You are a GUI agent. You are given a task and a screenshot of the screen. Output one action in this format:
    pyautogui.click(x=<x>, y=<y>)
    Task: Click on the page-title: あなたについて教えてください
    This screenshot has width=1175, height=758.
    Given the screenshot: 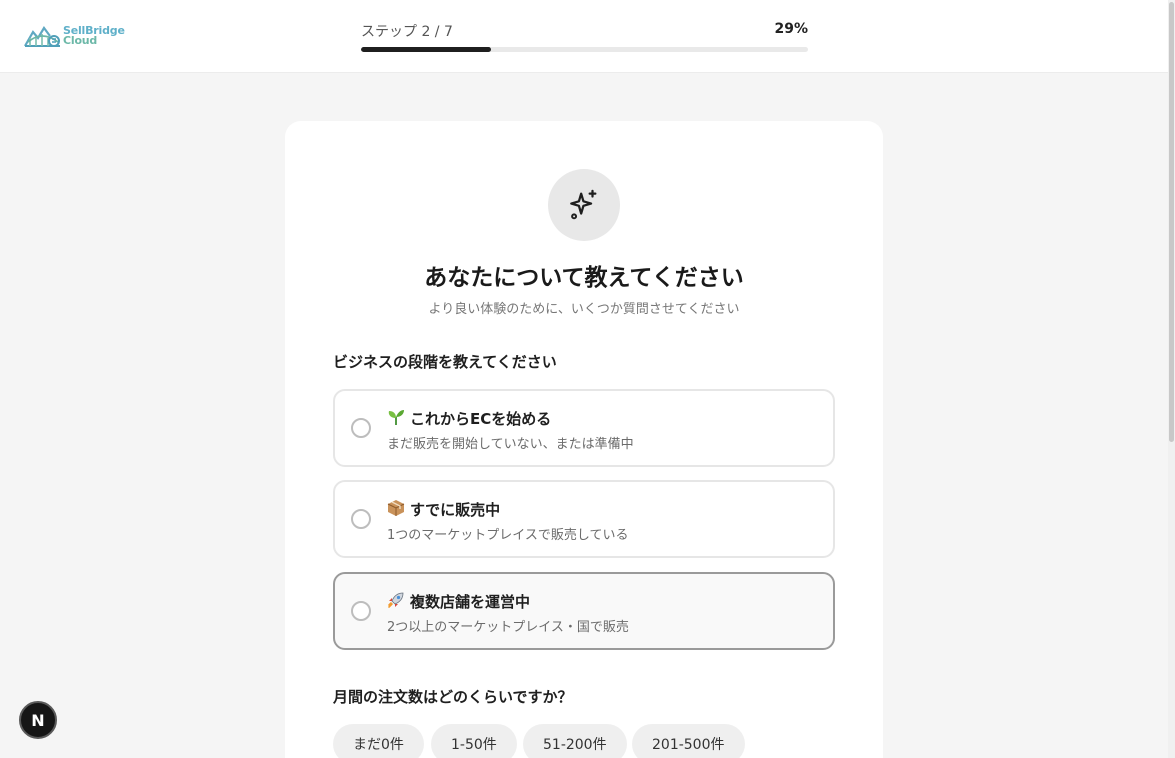 What is the action you would take?
    pyautogui.click(x=584, y=278)
    